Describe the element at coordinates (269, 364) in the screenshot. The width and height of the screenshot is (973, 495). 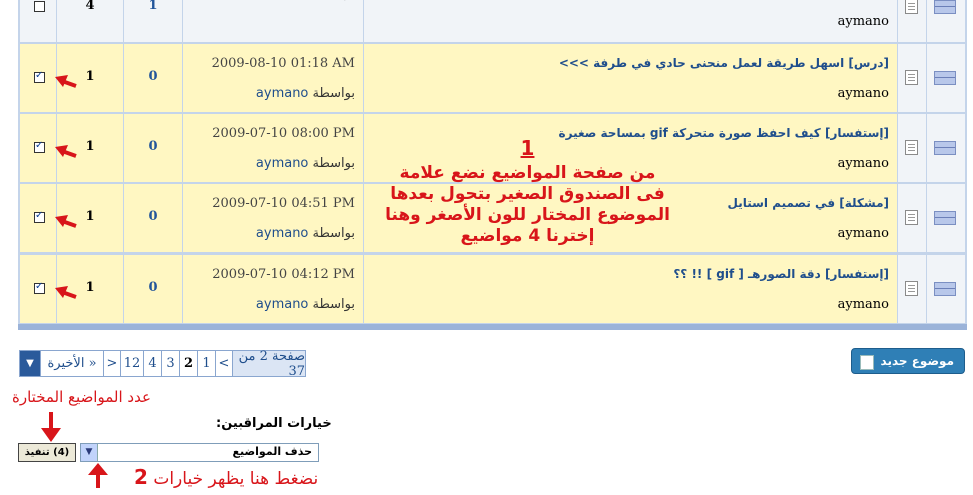
I see `pager-label: صفحة 2 من 37` at that location.